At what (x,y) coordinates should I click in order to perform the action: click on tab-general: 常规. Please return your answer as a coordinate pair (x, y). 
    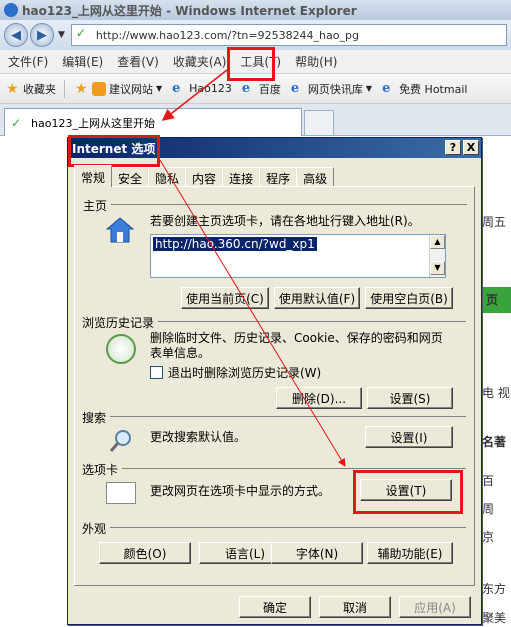
    Looking at the image, I should click on (93, 176).